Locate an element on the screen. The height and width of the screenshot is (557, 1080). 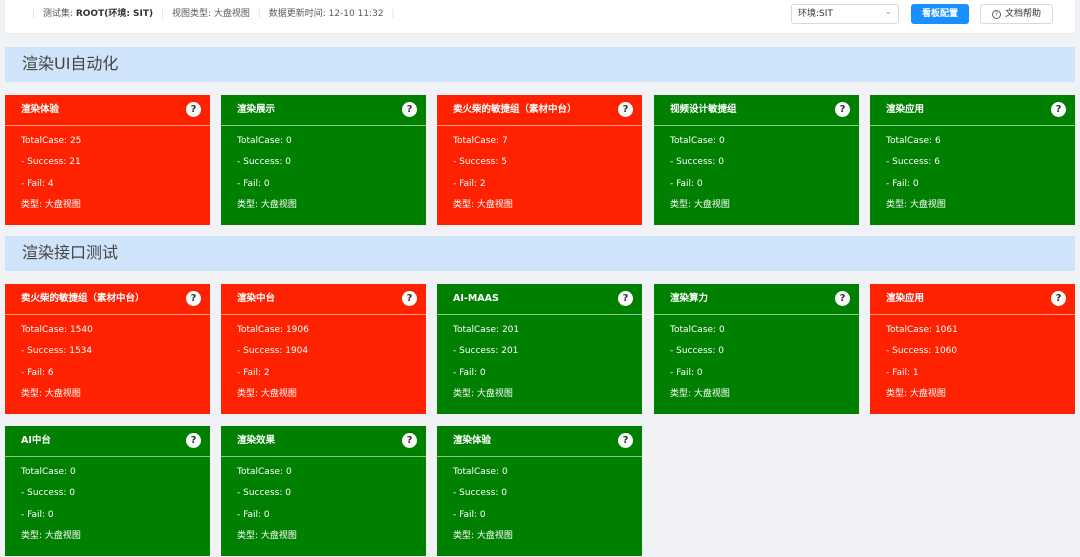
update-time-value: 12-10 11:32 is located at coordinates (356, 14).